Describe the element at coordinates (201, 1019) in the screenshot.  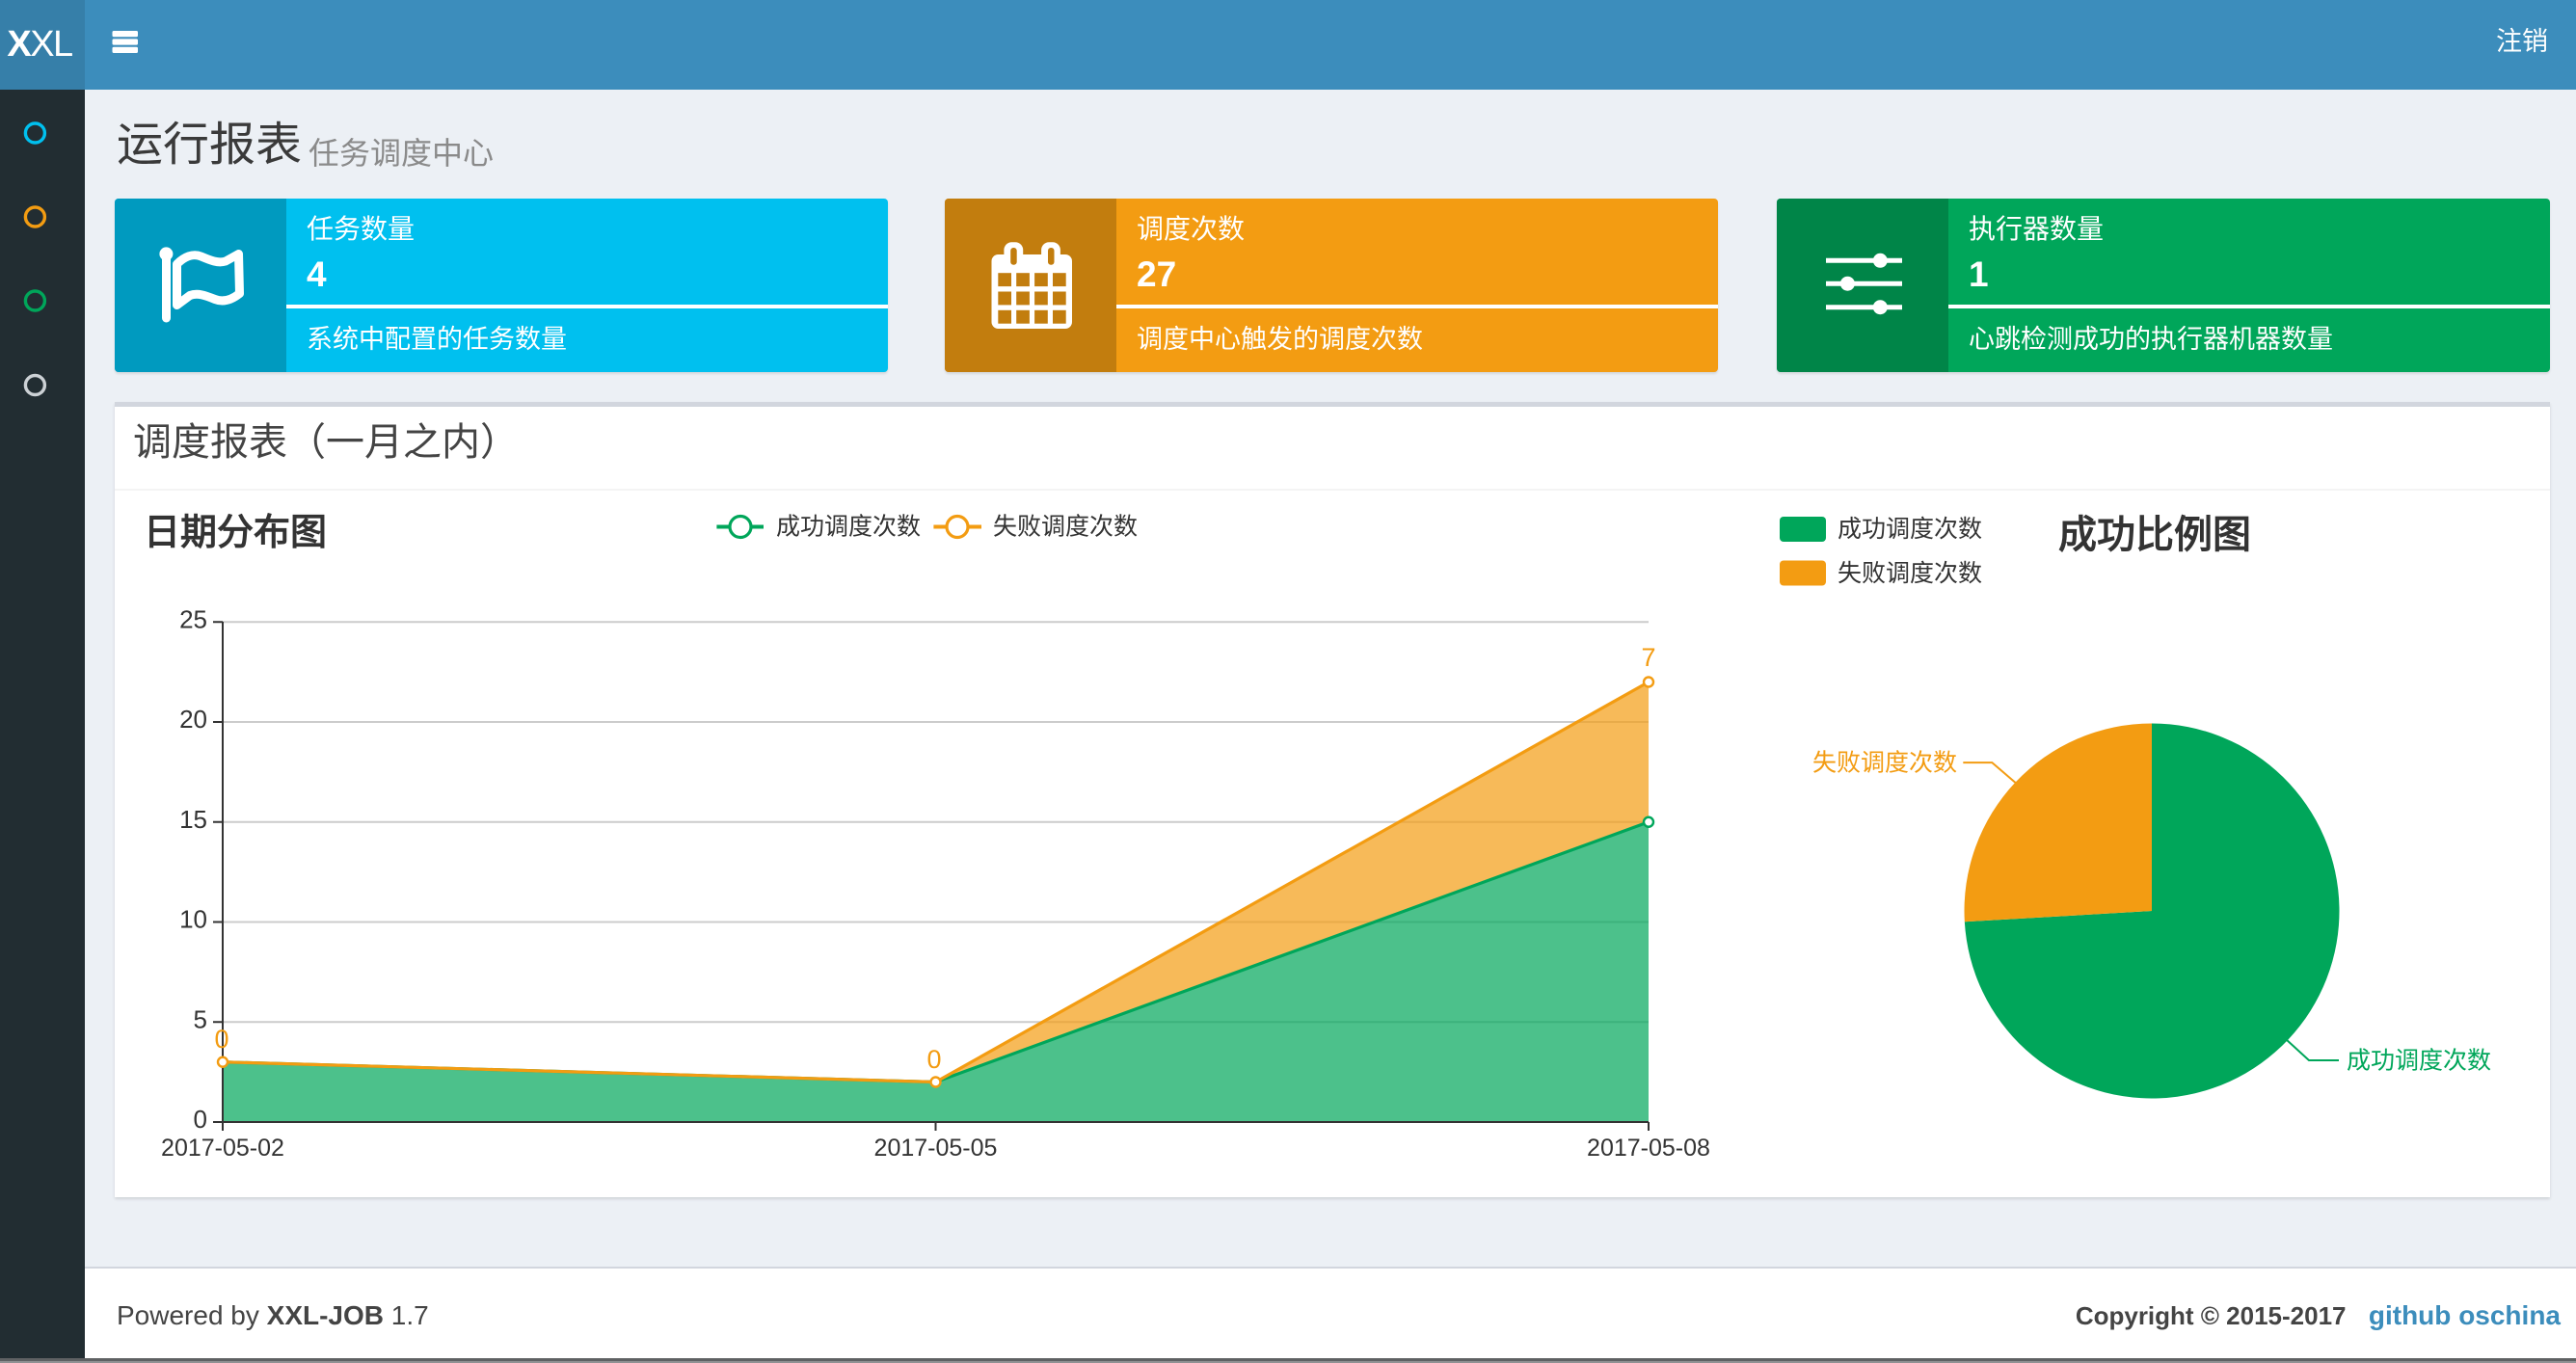
I see `svg-text: 5` at that location.